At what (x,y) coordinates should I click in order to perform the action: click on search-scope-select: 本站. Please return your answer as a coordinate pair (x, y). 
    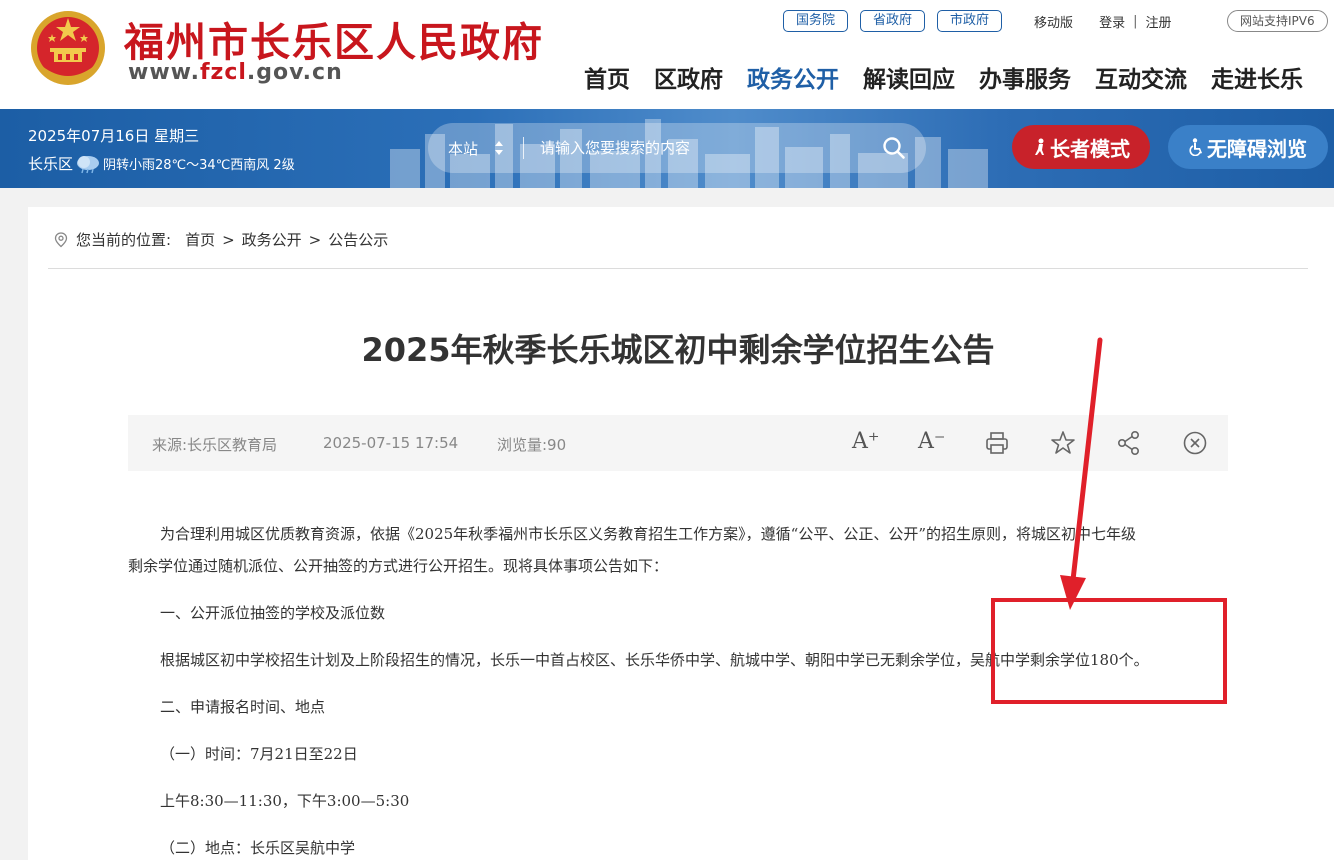
    Looking at the image, I should click on (463, 148).